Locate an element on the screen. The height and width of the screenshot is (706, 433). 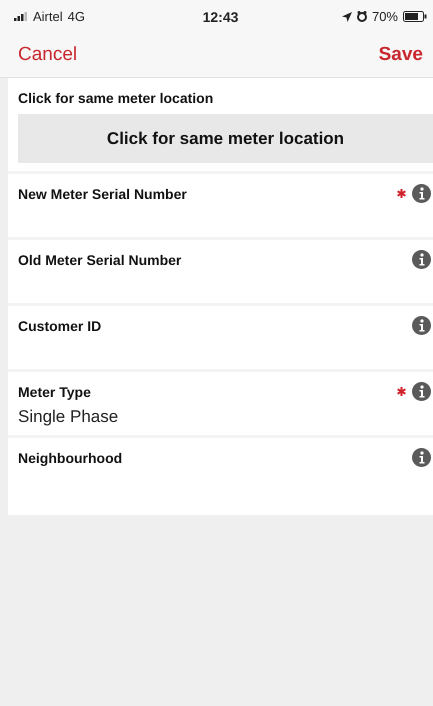
same-location-button: Click for same meter location is located at coordinates (225, 138).